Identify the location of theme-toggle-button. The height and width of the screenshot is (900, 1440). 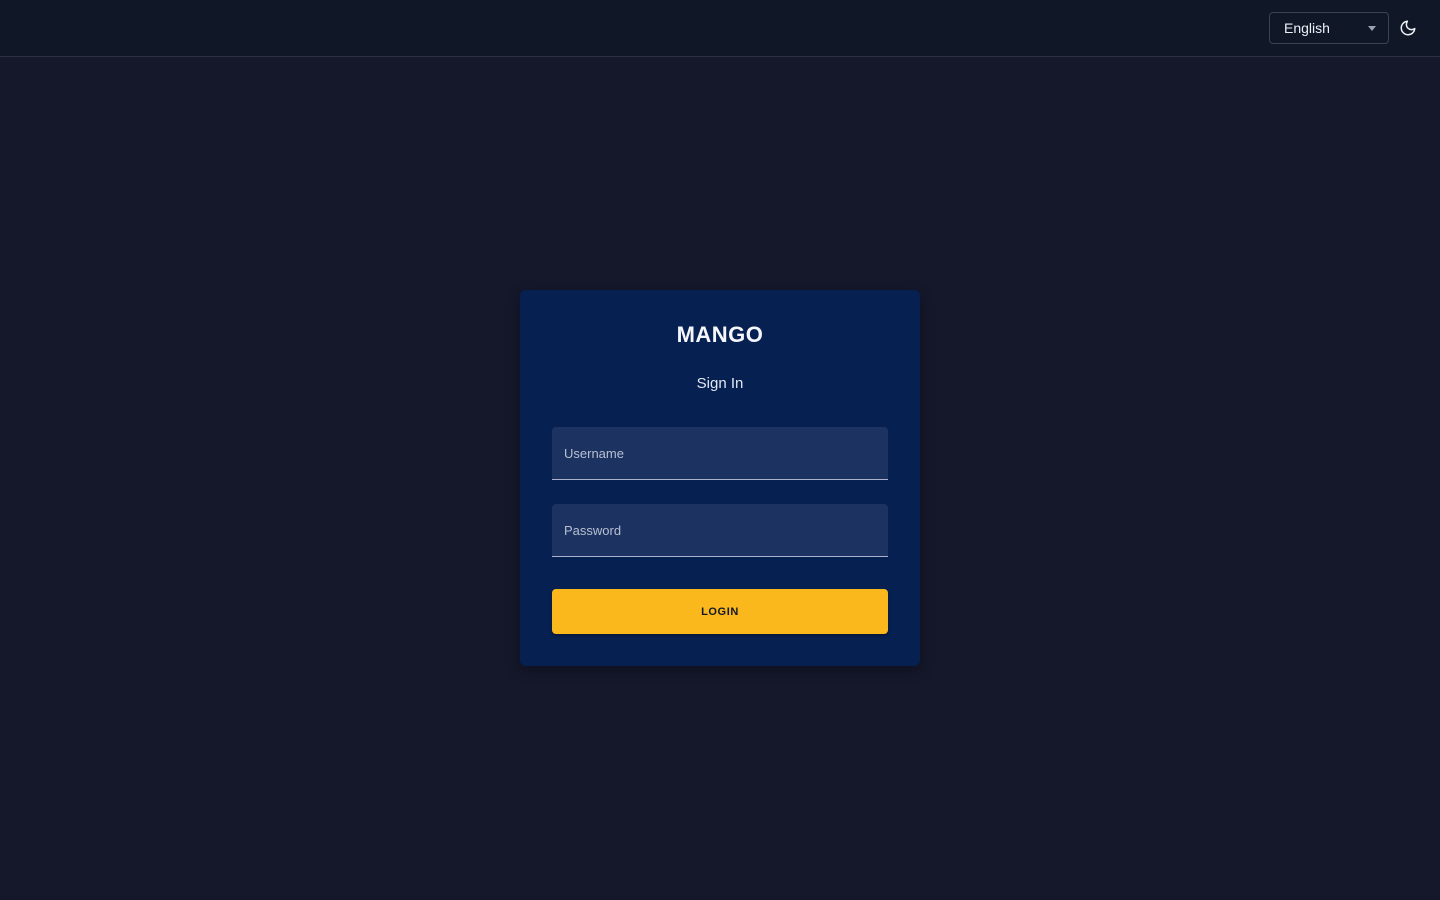
(1408, 28).